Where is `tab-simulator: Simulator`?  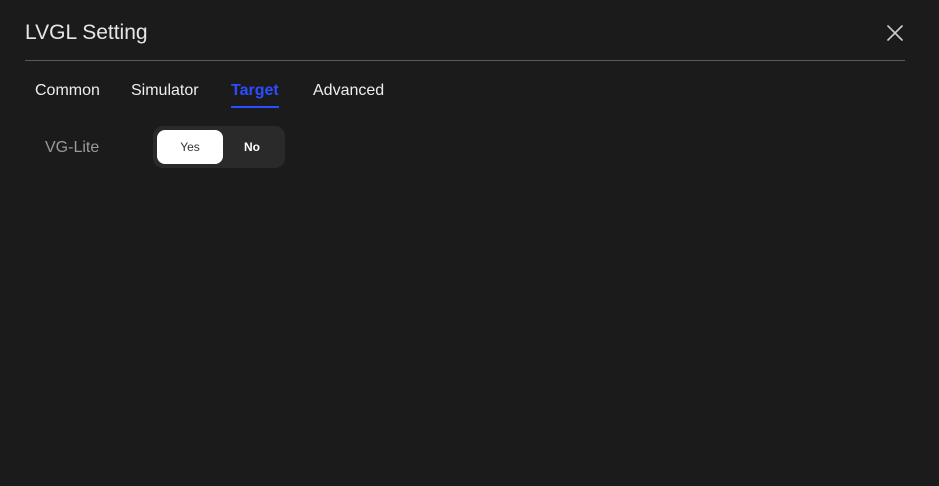
tab-simulator: Simulator is located at coordinates (165, 91).